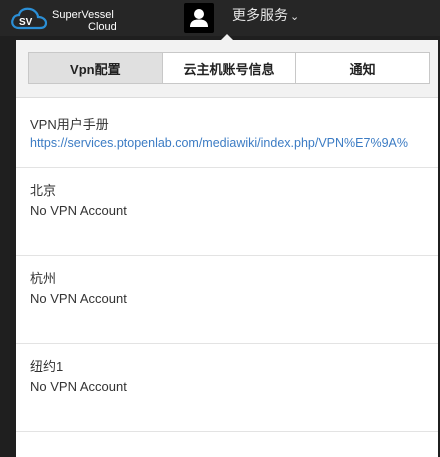 This screenshot has height=457, width=440. I want to click on svg-text: SV, so click(26, 22).